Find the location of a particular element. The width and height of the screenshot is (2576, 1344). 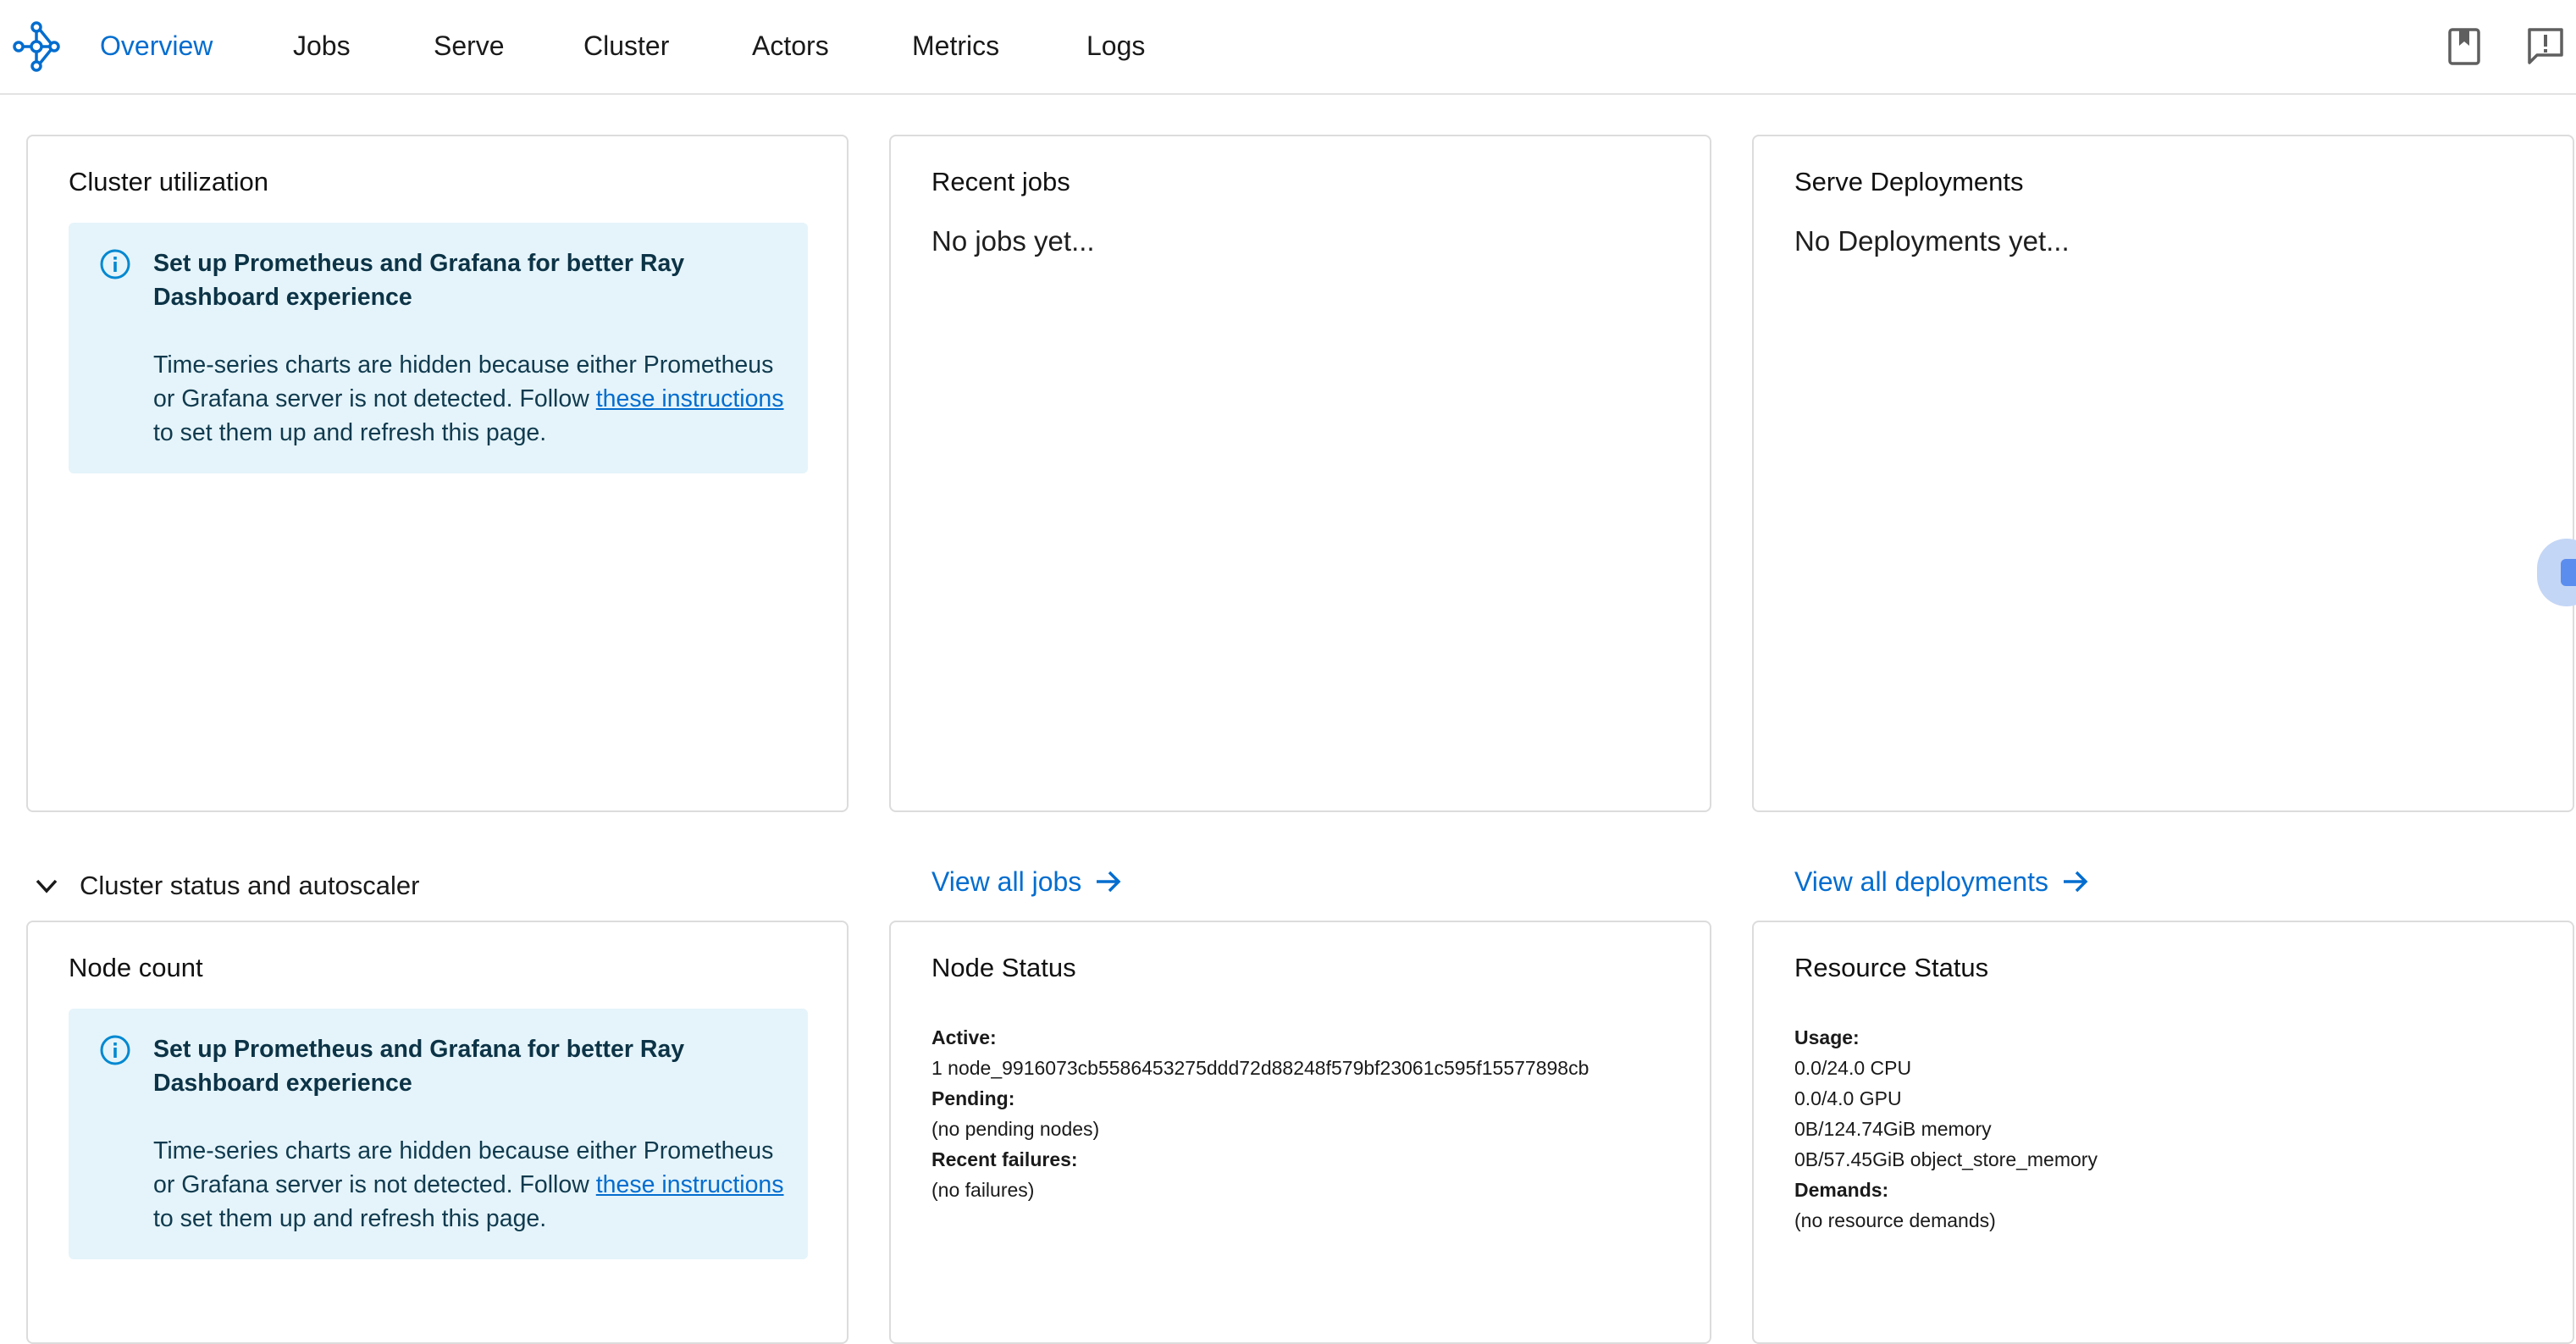

chevron-down-icon is located at coordinates (47, 886).